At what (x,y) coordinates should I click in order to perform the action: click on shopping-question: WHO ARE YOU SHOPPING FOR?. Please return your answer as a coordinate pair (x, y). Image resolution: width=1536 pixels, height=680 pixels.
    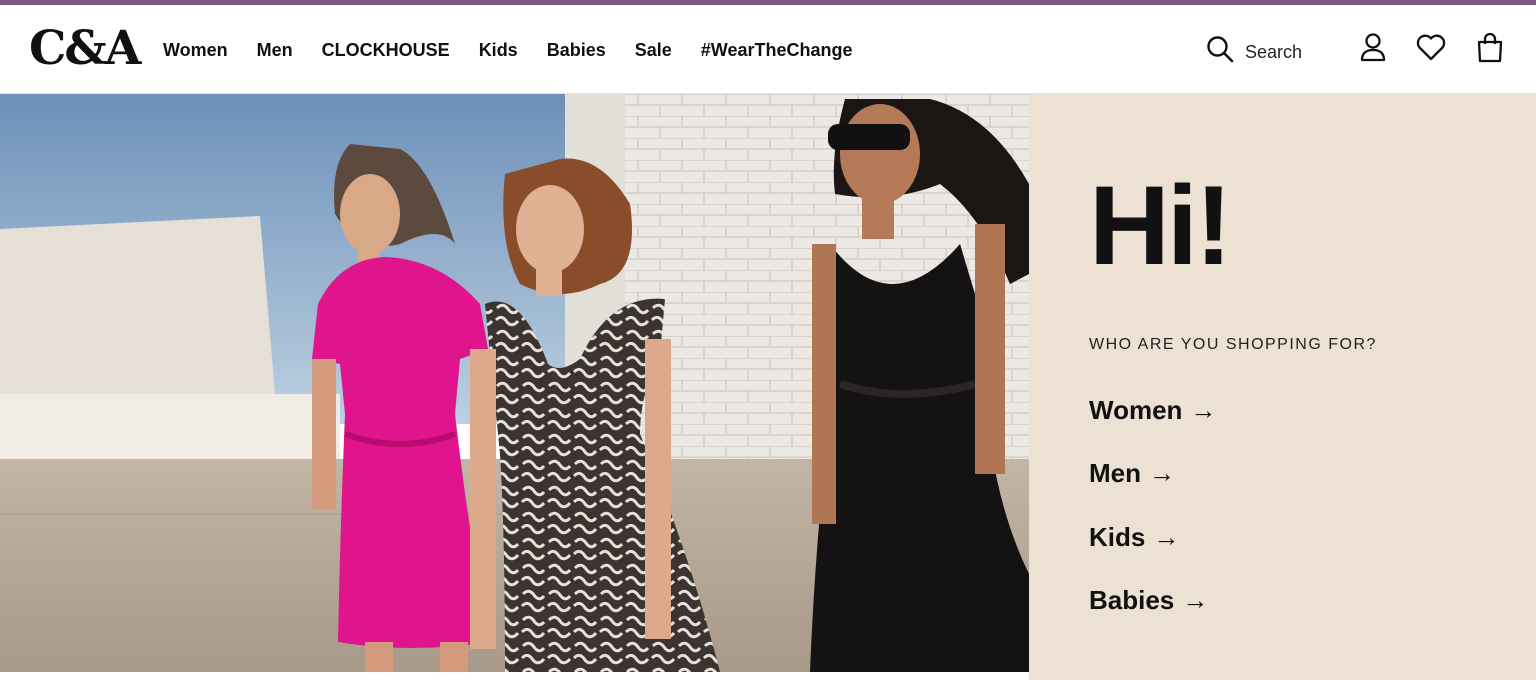
    Looking at the image, I should click on (1233, 344).